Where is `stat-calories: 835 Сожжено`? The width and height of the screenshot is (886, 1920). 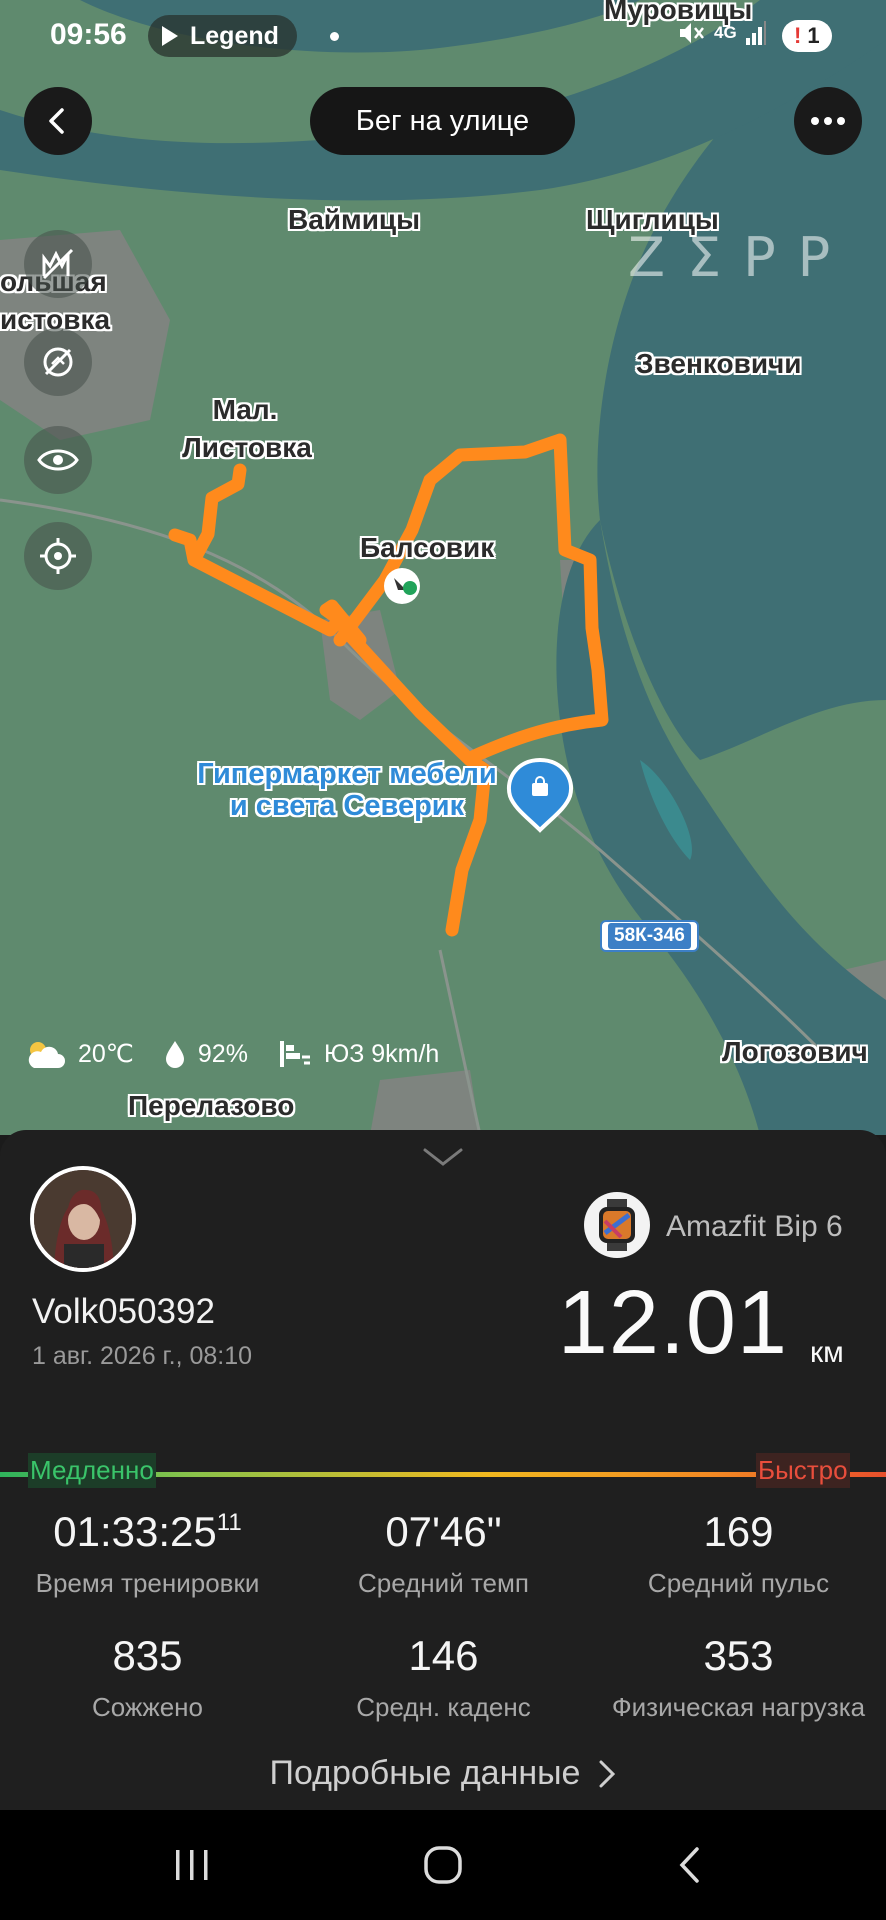 stat-calories: 835 Сожжено is located at coordinates (147, 1677).